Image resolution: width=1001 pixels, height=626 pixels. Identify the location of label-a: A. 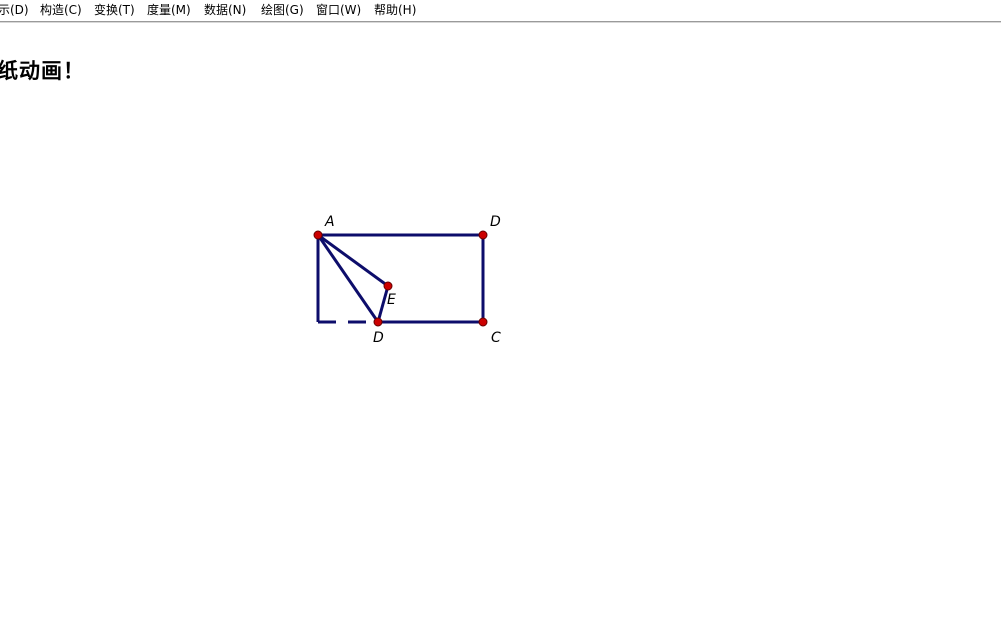
(329, 222).